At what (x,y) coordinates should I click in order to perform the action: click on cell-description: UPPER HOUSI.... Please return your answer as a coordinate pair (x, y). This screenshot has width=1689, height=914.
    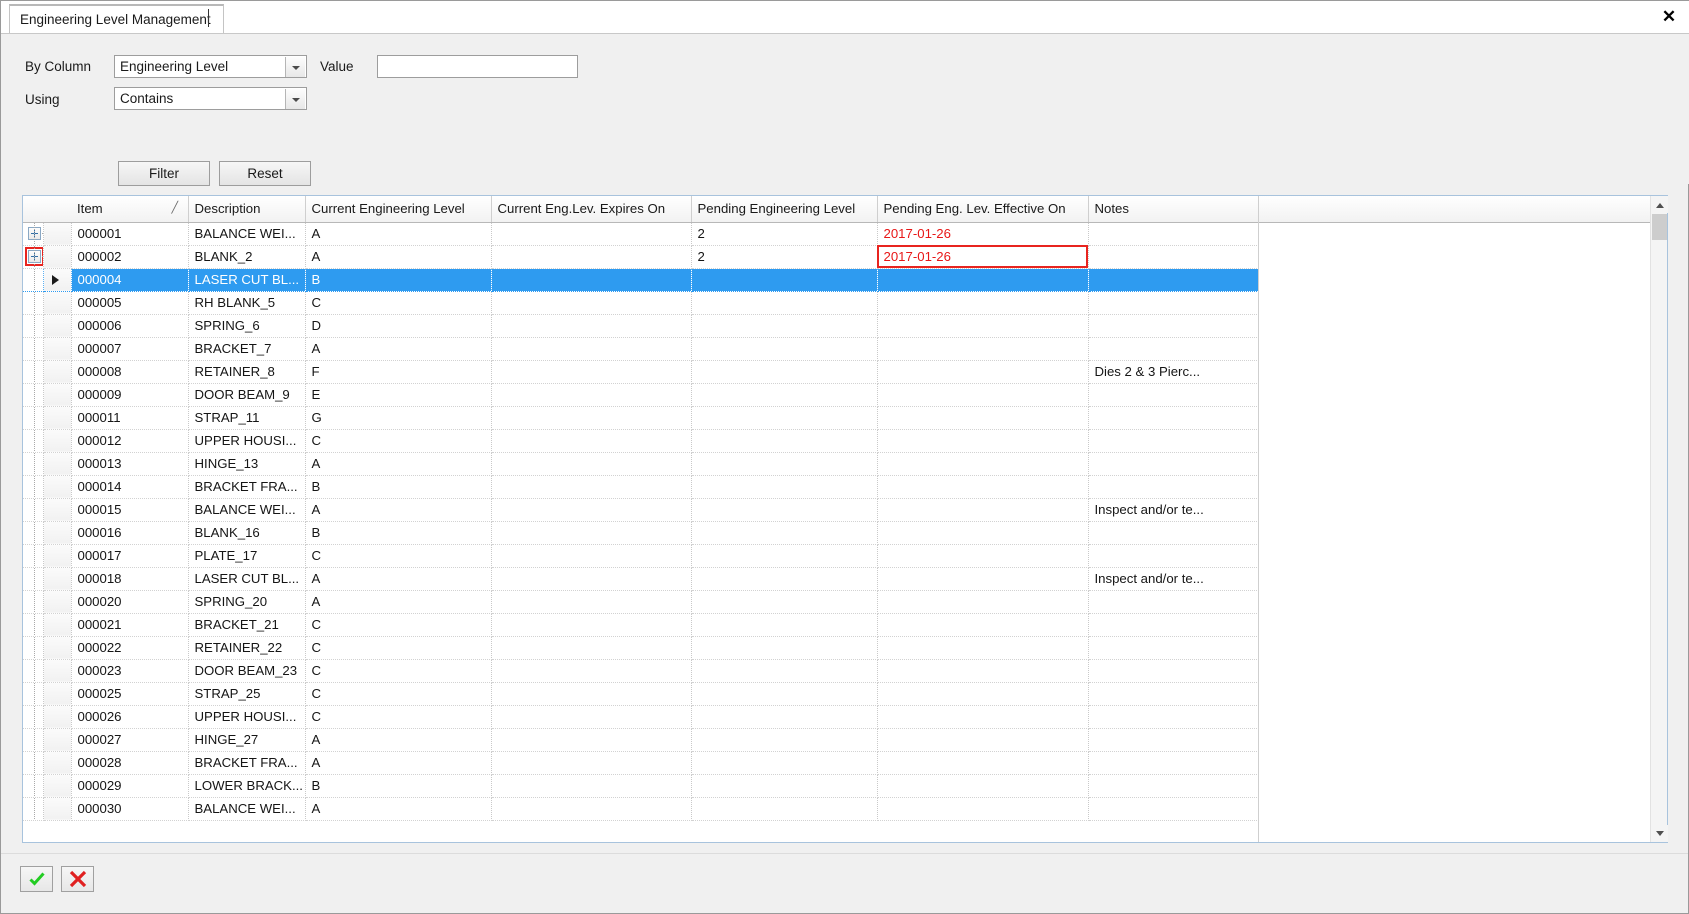
    Looking at the image, I should click on (247, 441).